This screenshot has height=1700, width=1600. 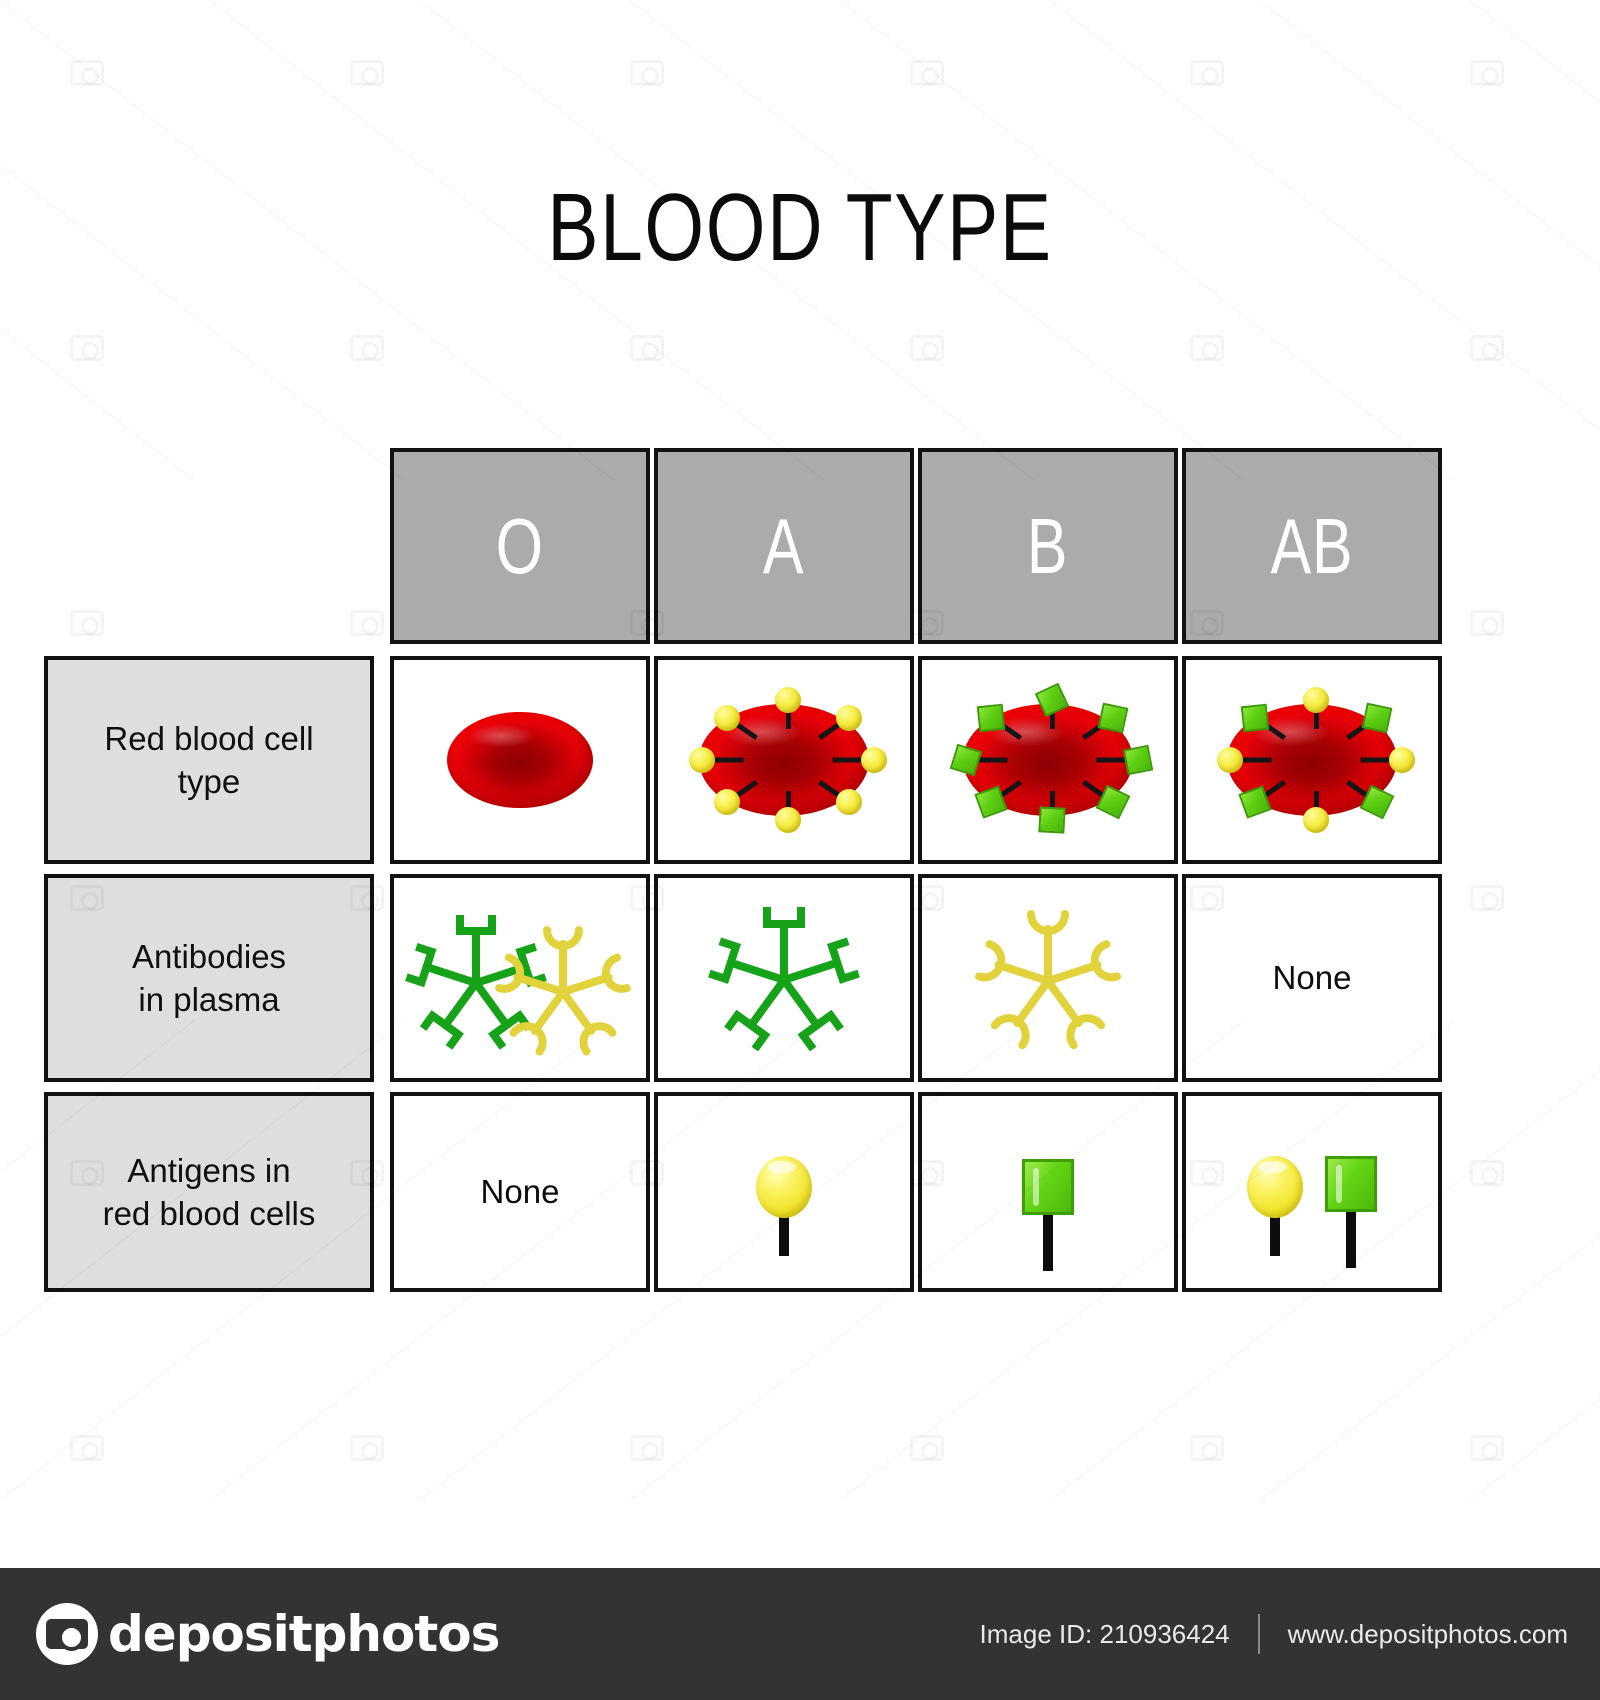 I want to click on cell-antibodies-a, so click(x=784, y=978).